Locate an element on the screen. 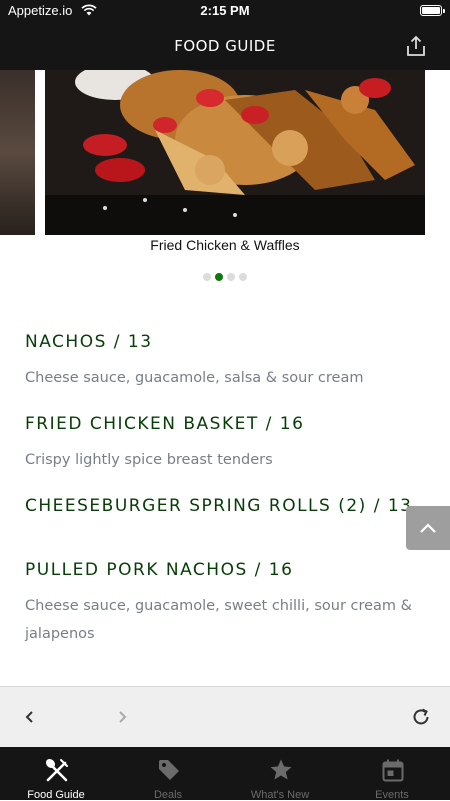 The width and height of the screenshot is (450, 801). page-title: FOOD GUIDE is located at coordinates (225, 46).